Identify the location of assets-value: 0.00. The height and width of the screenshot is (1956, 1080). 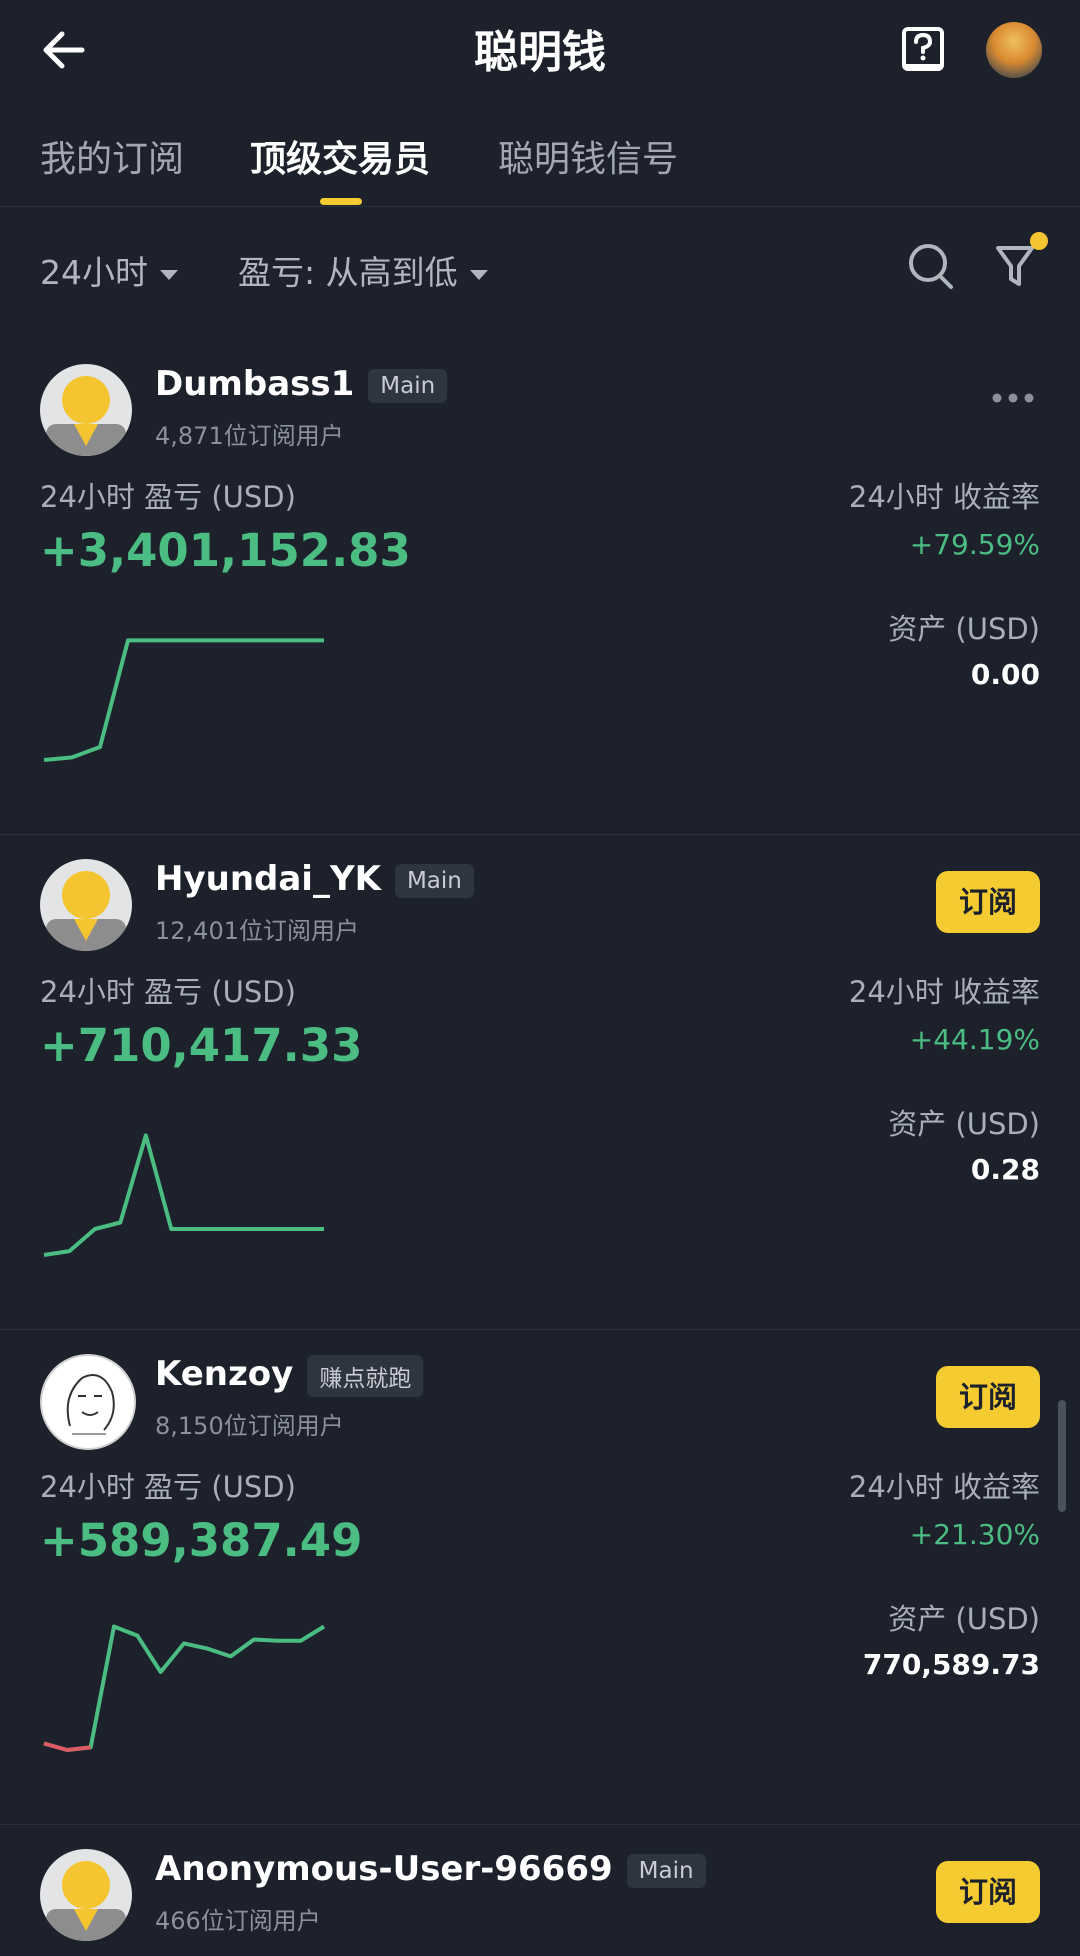
(1005, 674).